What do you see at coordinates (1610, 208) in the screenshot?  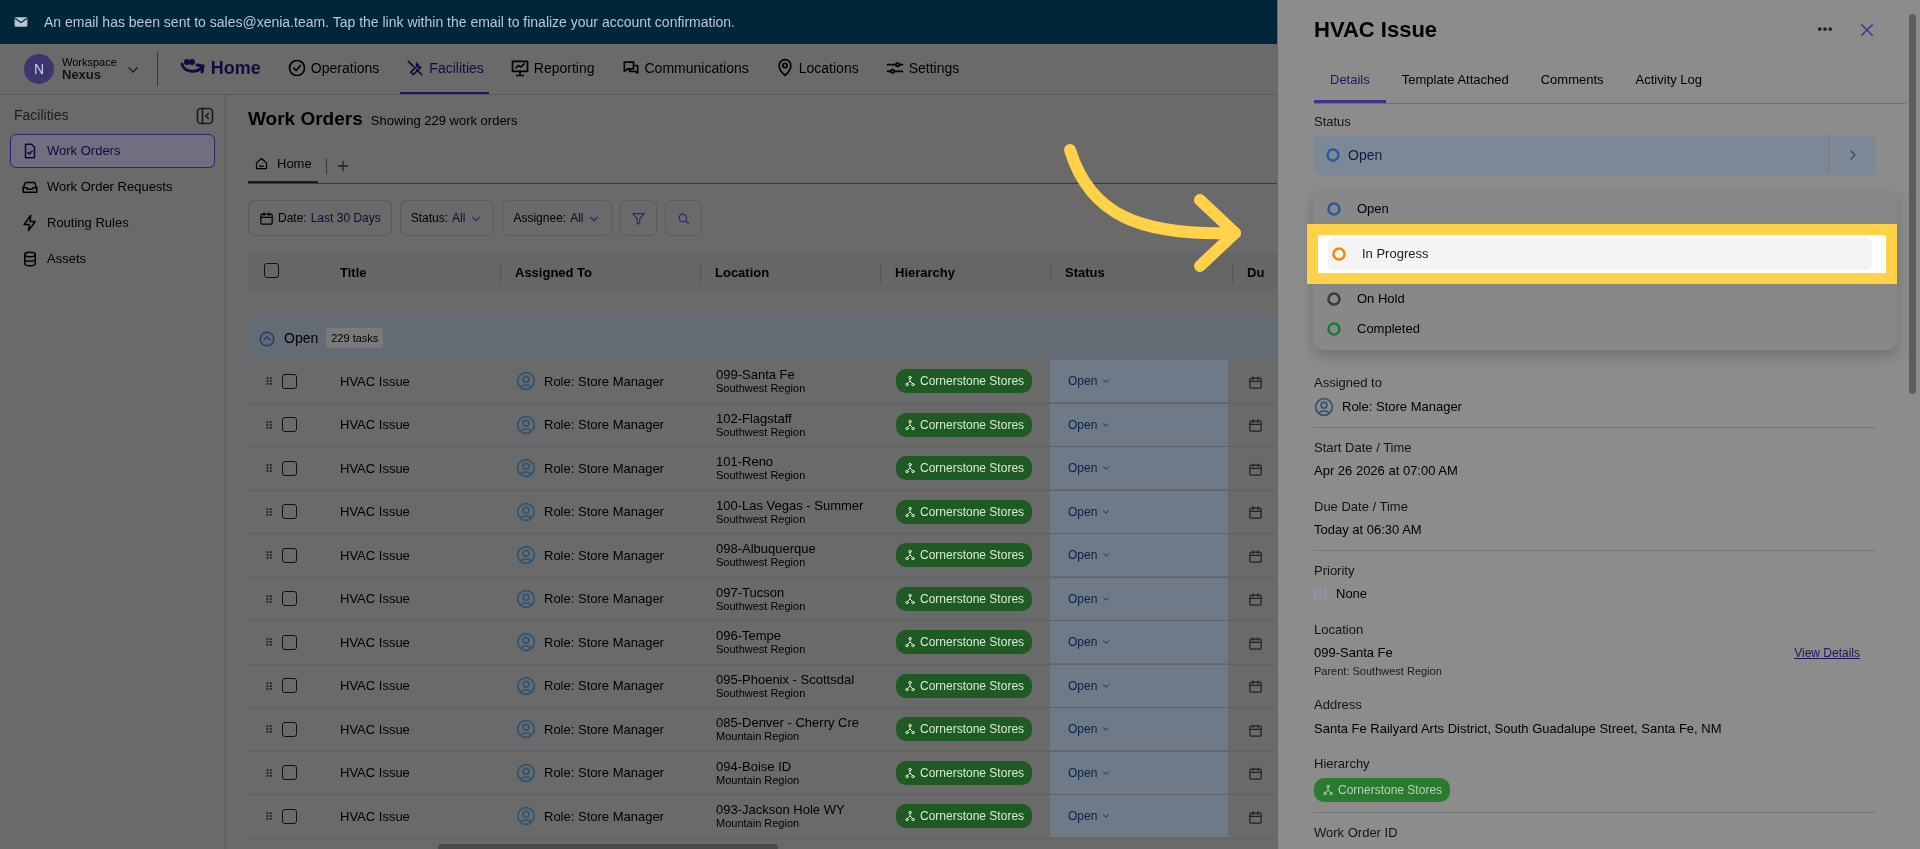 I see `status-option: Open` at bounding box center [1610, 208].